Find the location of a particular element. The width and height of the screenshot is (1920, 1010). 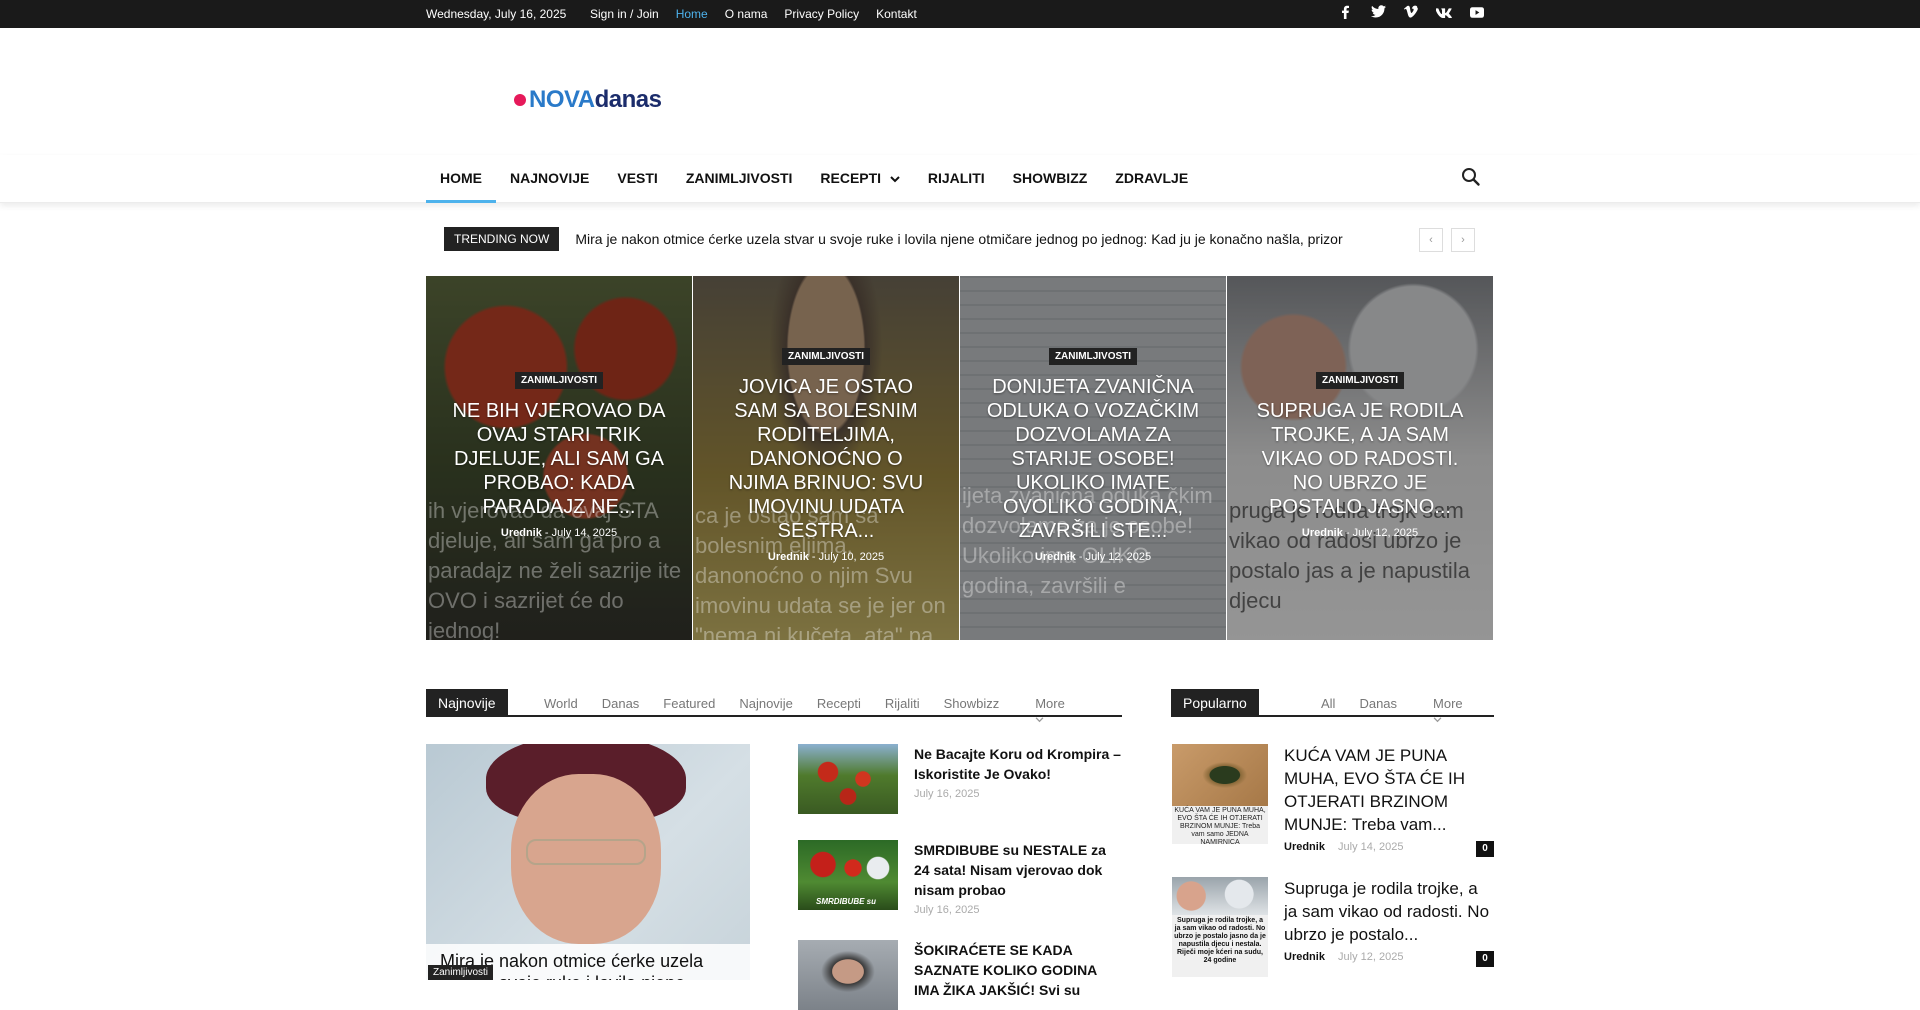

menu-item-najnovije: NAJNOVIJE is located at coordinates (549, 179).